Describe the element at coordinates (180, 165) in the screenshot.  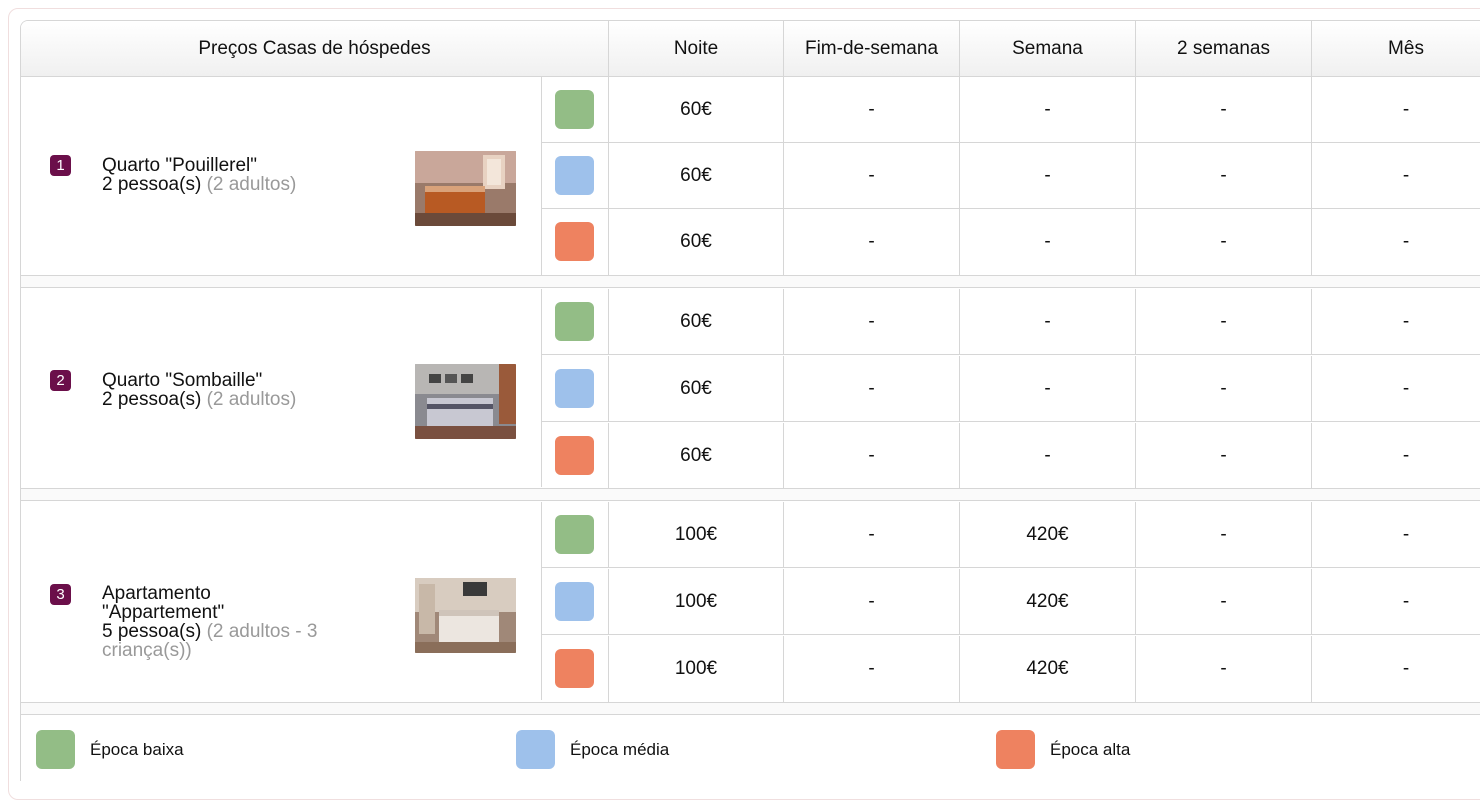
I see `room-name: Quarto "Pouillerel"` at that location.